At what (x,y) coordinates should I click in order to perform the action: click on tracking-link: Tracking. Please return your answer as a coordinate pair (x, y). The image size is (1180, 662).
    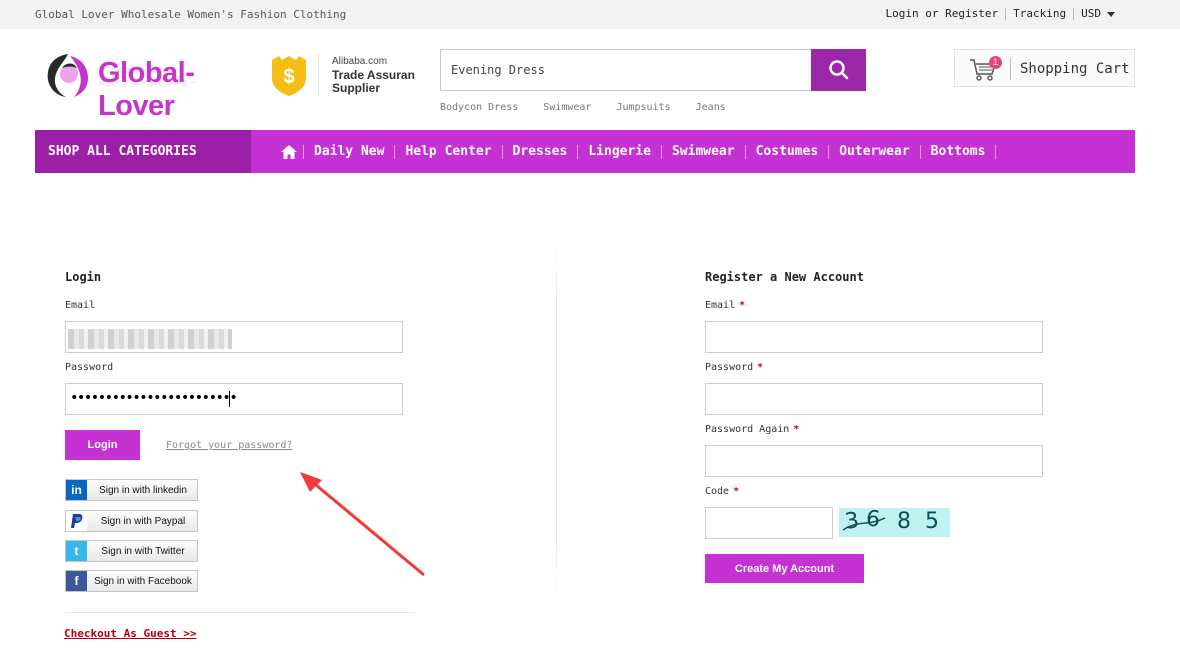
    Looking at the image, I should click on (1039, 13).